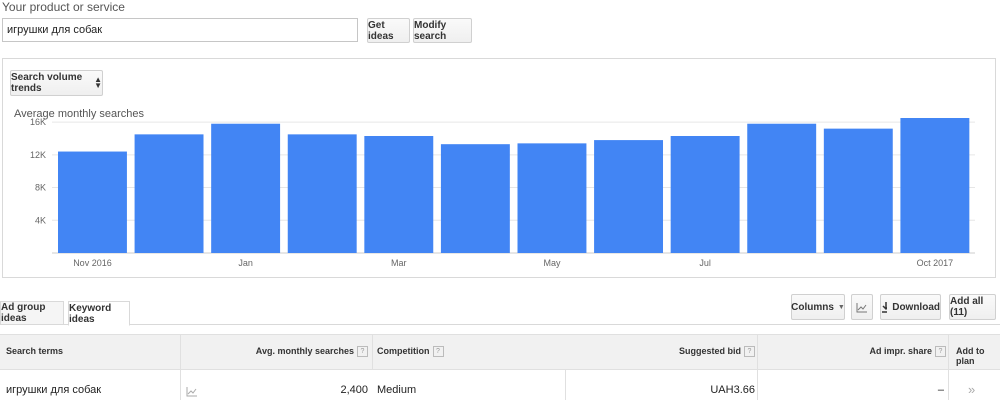 The width and height of the screenshot is (1000, 400). I want to click on x-tick-label: Jan, so click(245, 263).